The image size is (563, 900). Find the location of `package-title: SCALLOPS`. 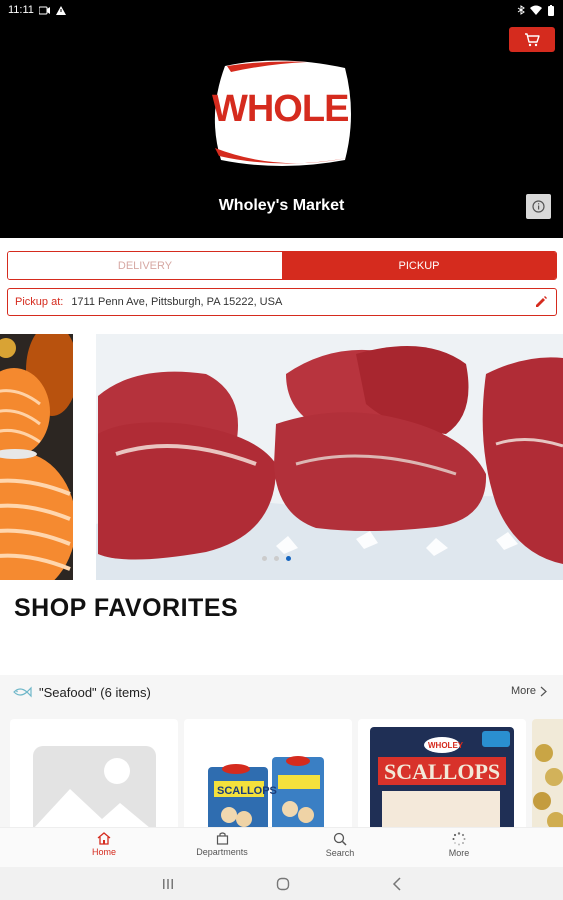

package-title: SCALLOPS is located at coordinates (442, 771).